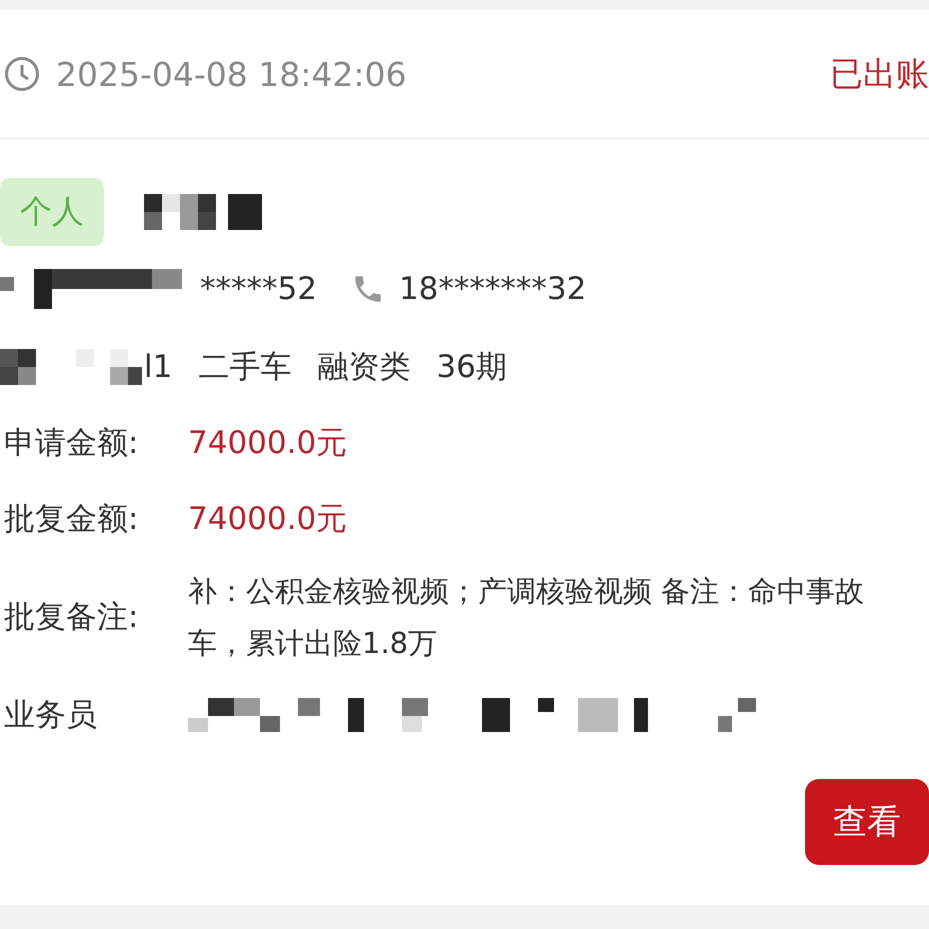  What do you see at coordinates (492, 289) in the screenshot?
I see `phone-number: 18*******32` at bounding box center [492, 289].